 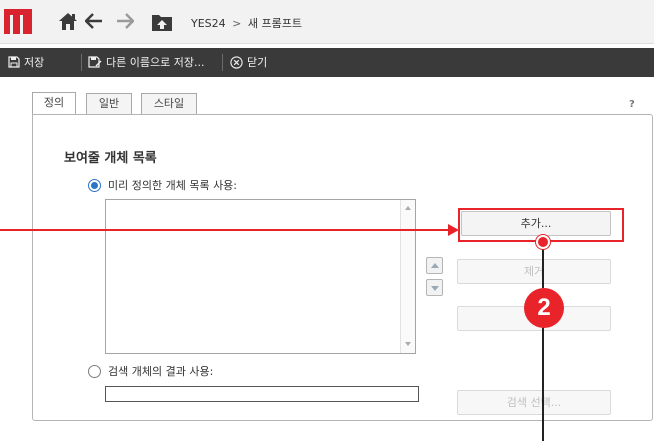 What do you see at coordinates (408, 208) in the screenshot?
I see `scroll-up-arrow-icon` at bounding box center [408, 208].